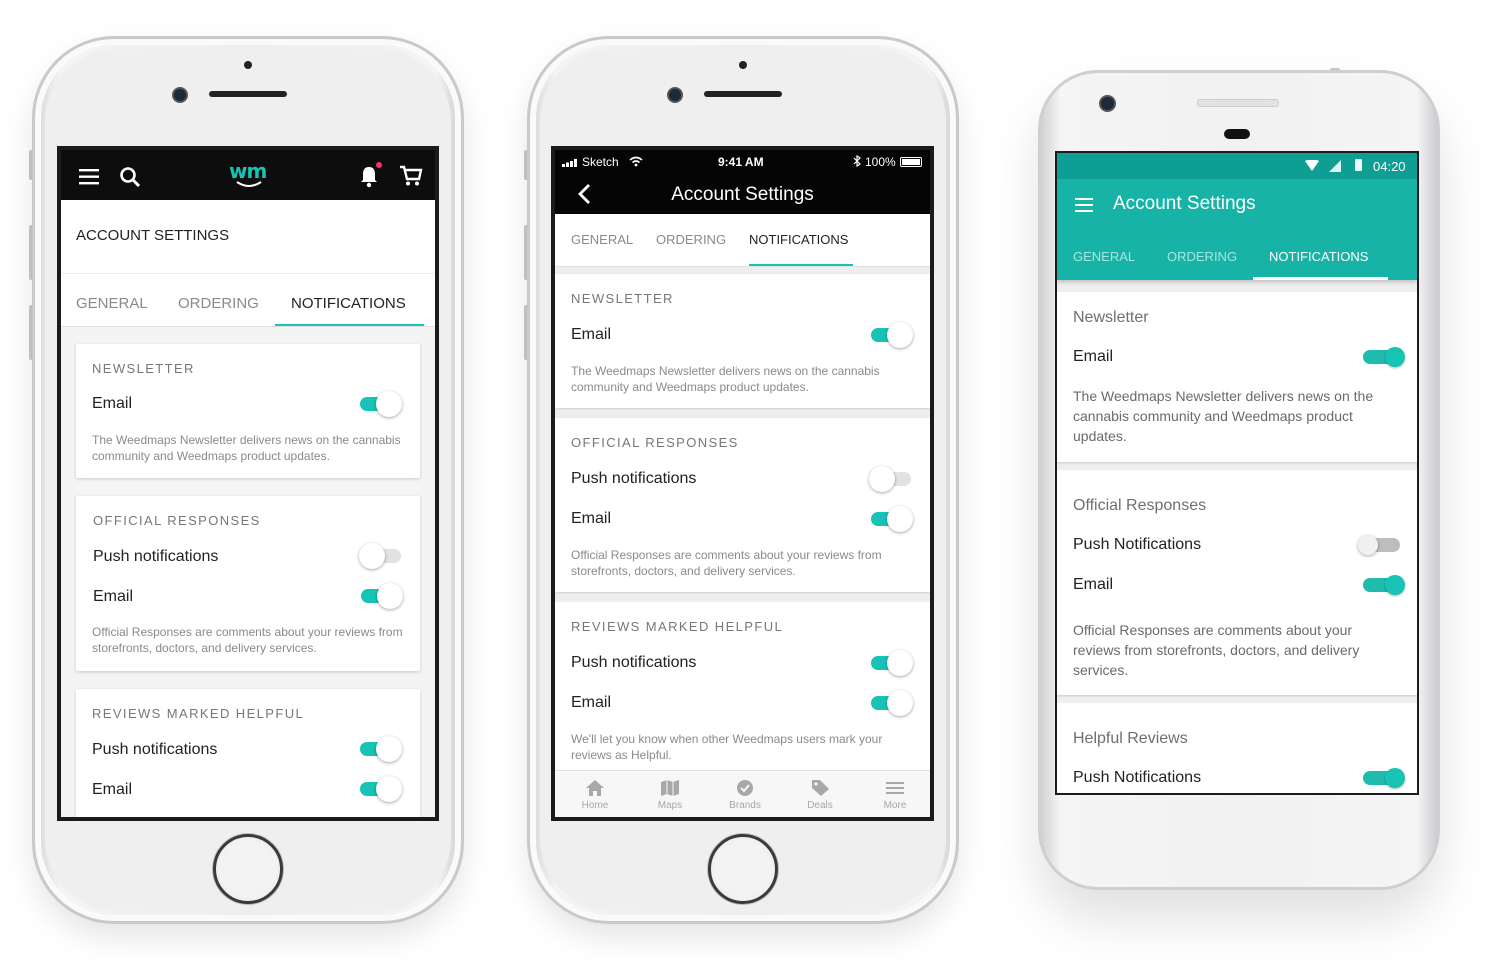 The image size is (1485, 967). I want to click on nav-home: Home, so click(595, 795).